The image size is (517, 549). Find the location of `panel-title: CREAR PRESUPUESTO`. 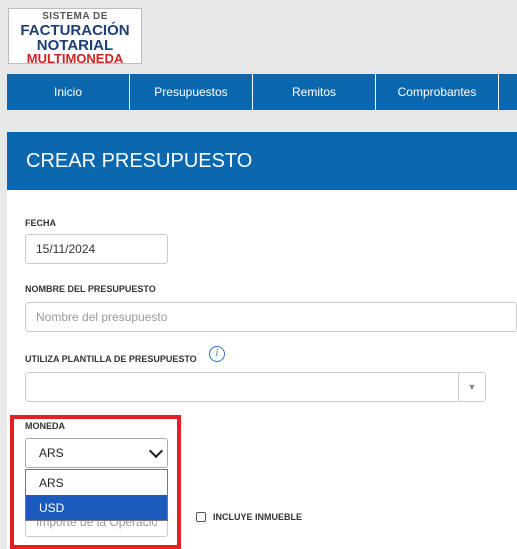

panel-title: CREAR PRESUPUESTO is located at coordinates (262, 161).